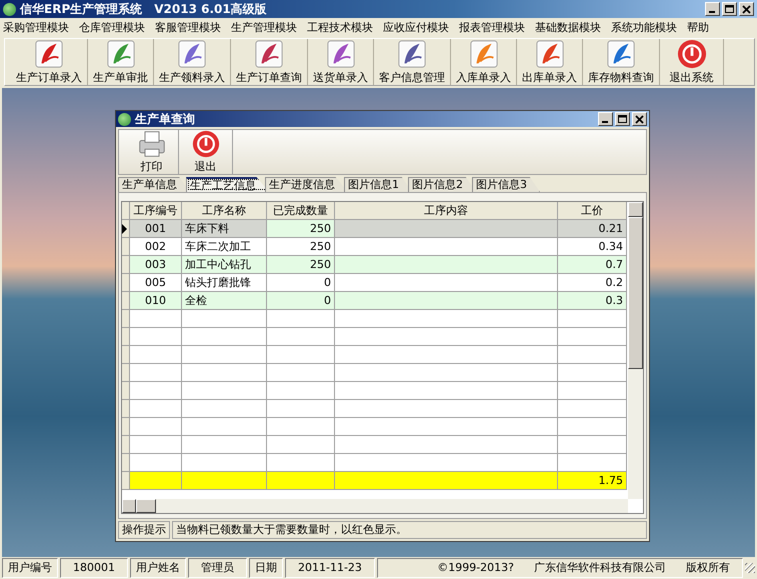  I want to click on status-value: 管理员, so click(217, 568).